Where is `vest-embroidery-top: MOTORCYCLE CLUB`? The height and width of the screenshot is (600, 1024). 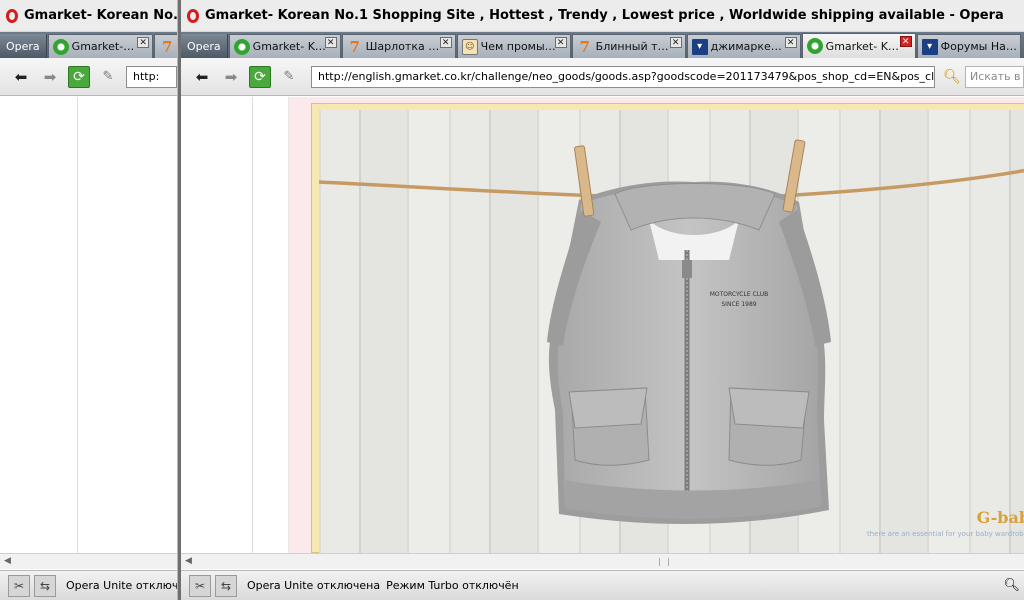
vest-embroidery-top: MOTORCYCLE CLUB is located at coordinates (739, 294).